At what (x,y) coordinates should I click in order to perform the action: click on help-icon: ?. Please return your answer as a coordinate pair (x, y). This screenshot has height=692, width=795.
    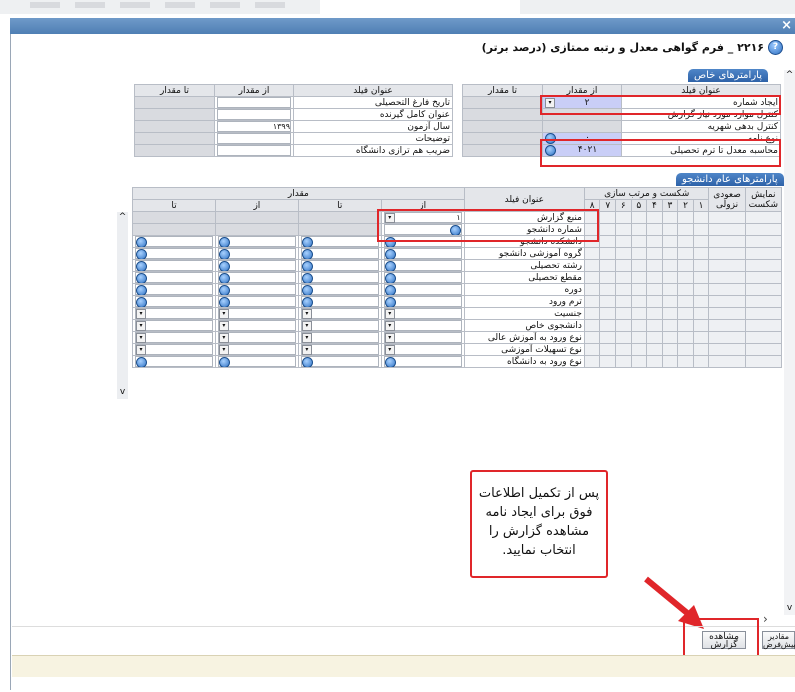
    Looking at the image, I should click on (775, 47).